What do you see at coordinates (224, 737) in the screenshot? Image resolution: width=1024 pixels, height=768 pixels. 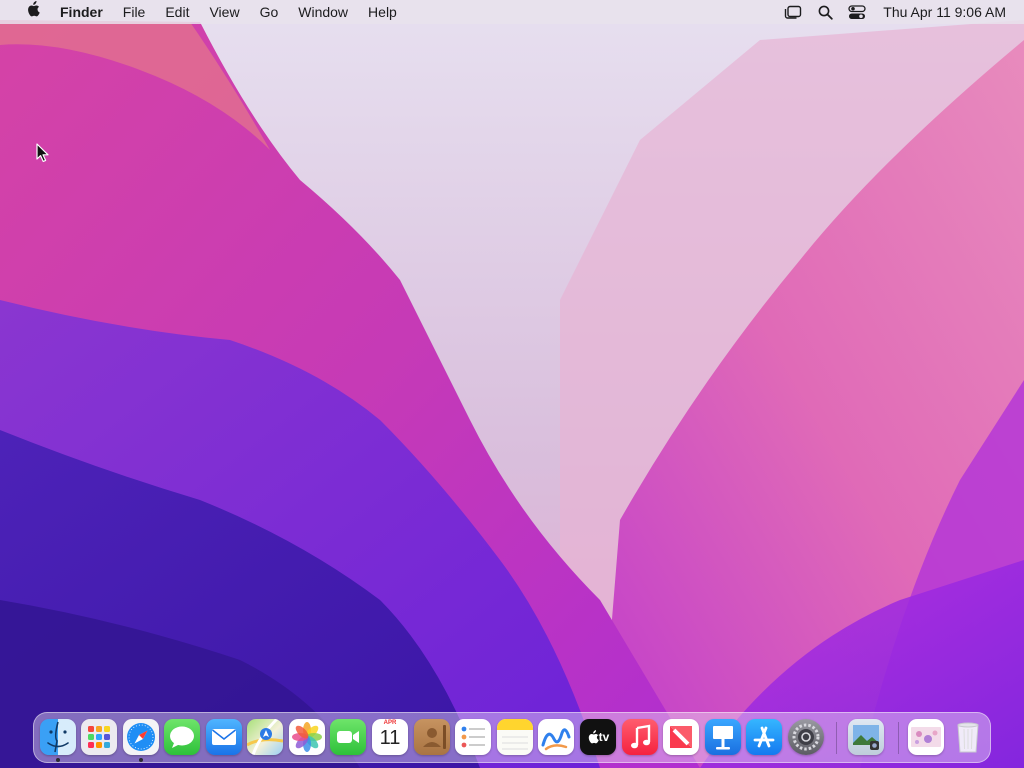 I see `mail-icon` at bounding box center [224, 737].